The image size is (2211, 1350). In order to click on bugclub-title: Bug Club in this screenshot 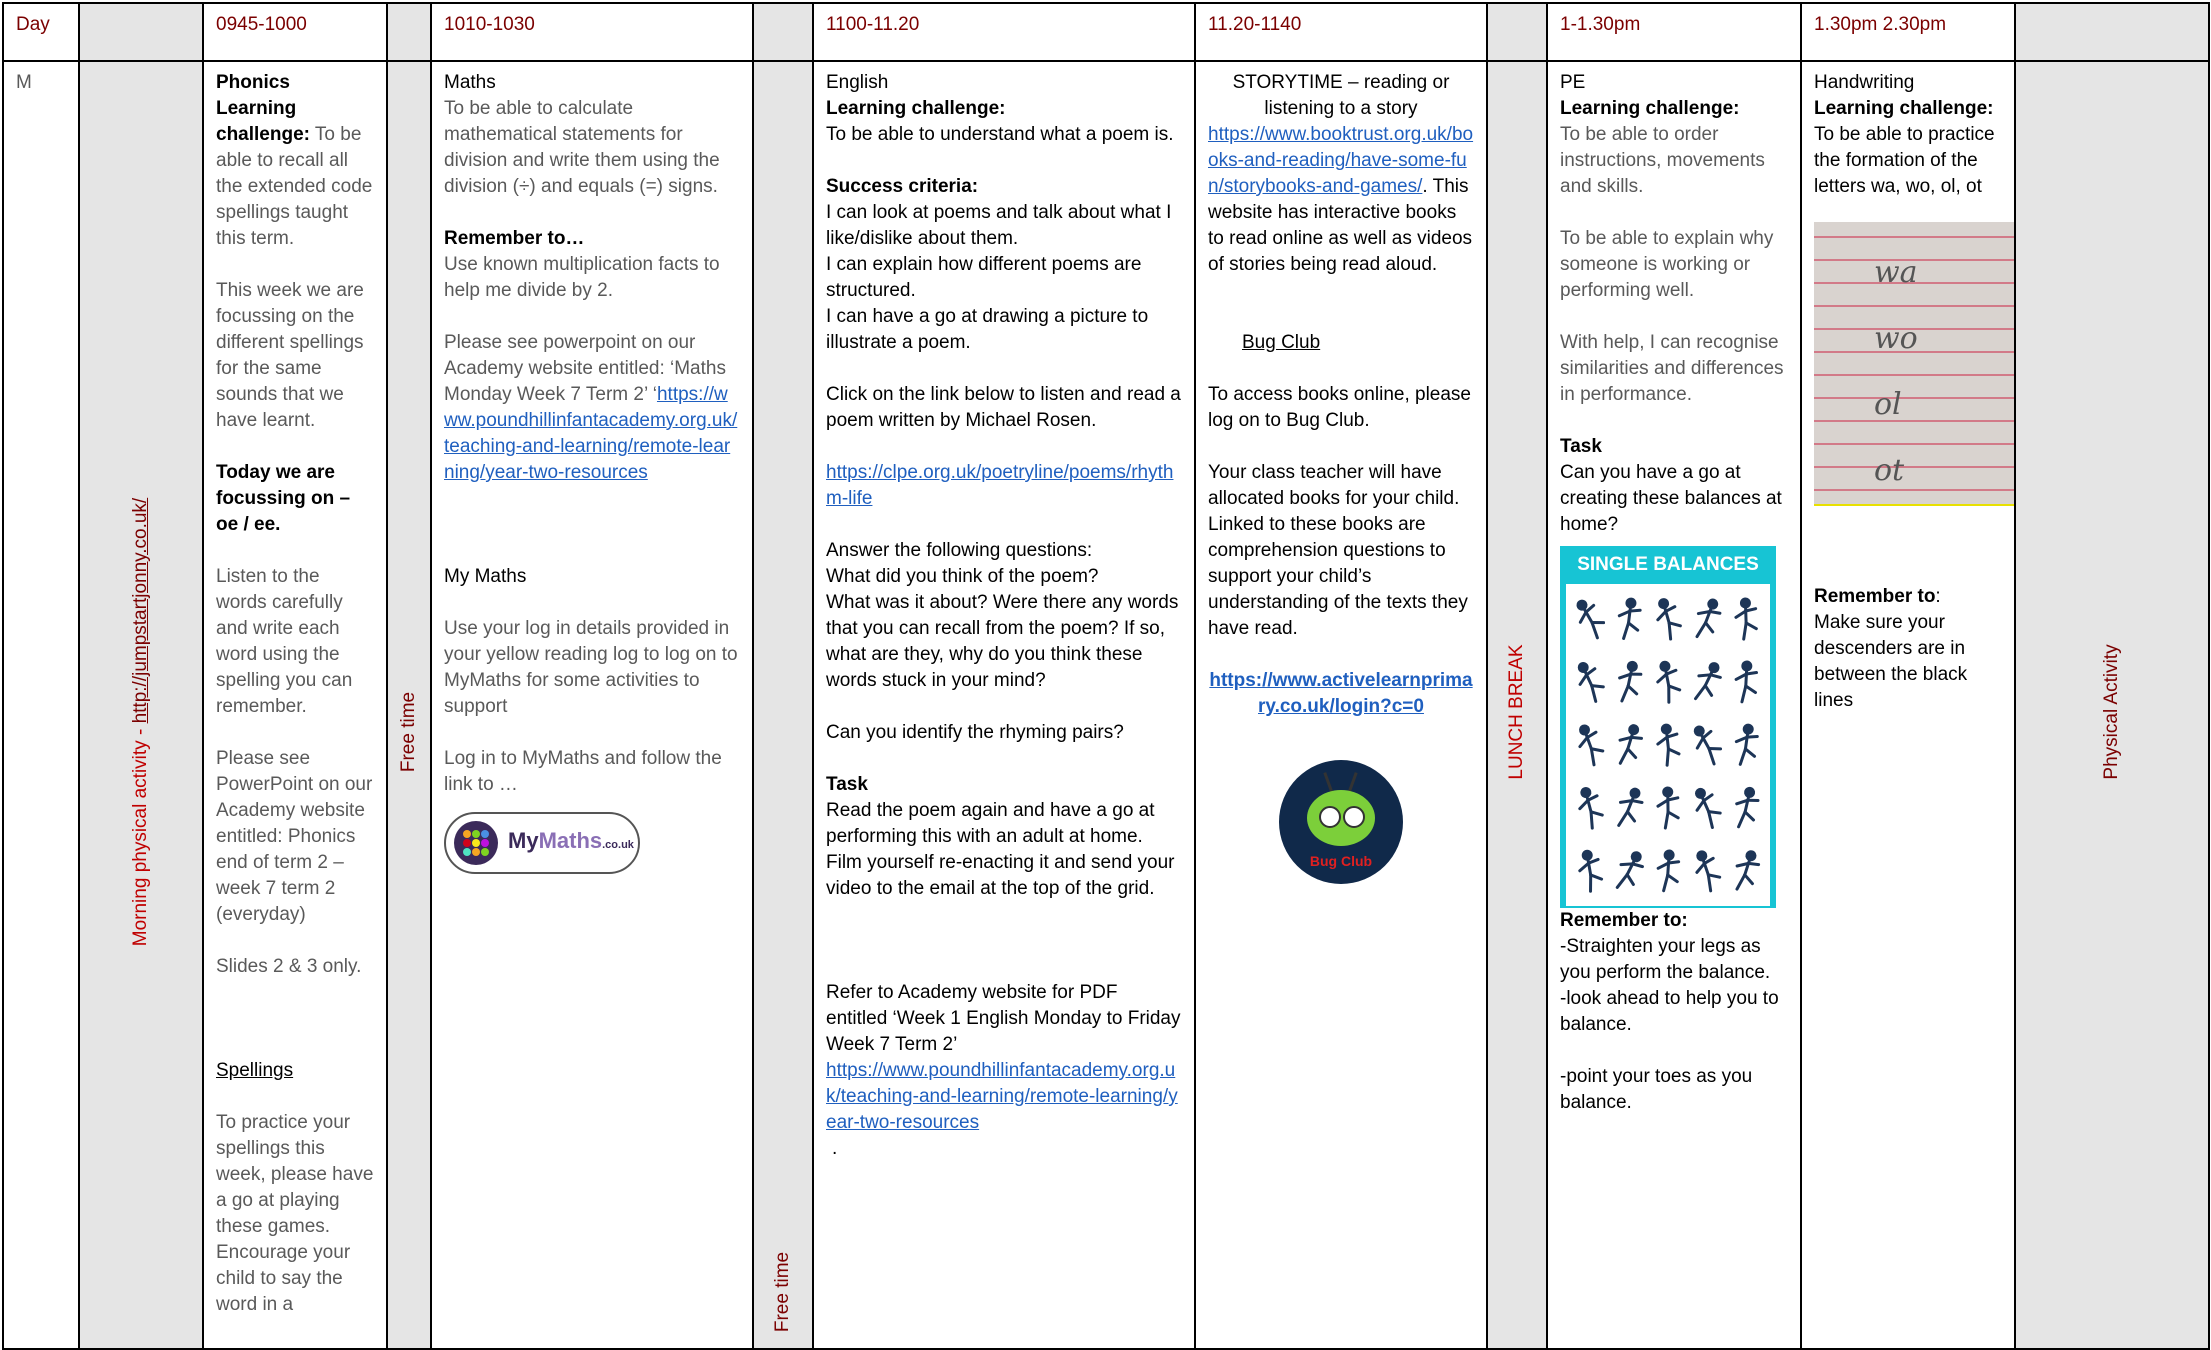, I will do `click(1341, 343)`.